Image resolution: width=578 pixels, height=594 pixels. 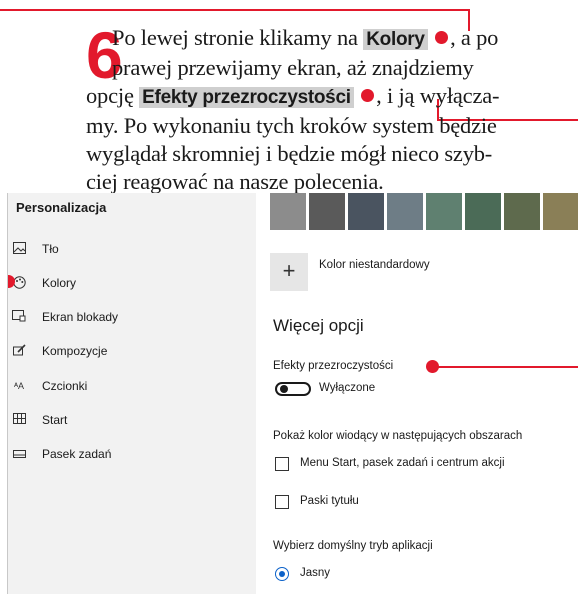 I want to click on custom-color-label: Kolor niestandardowy, so click(x=374, y=265).